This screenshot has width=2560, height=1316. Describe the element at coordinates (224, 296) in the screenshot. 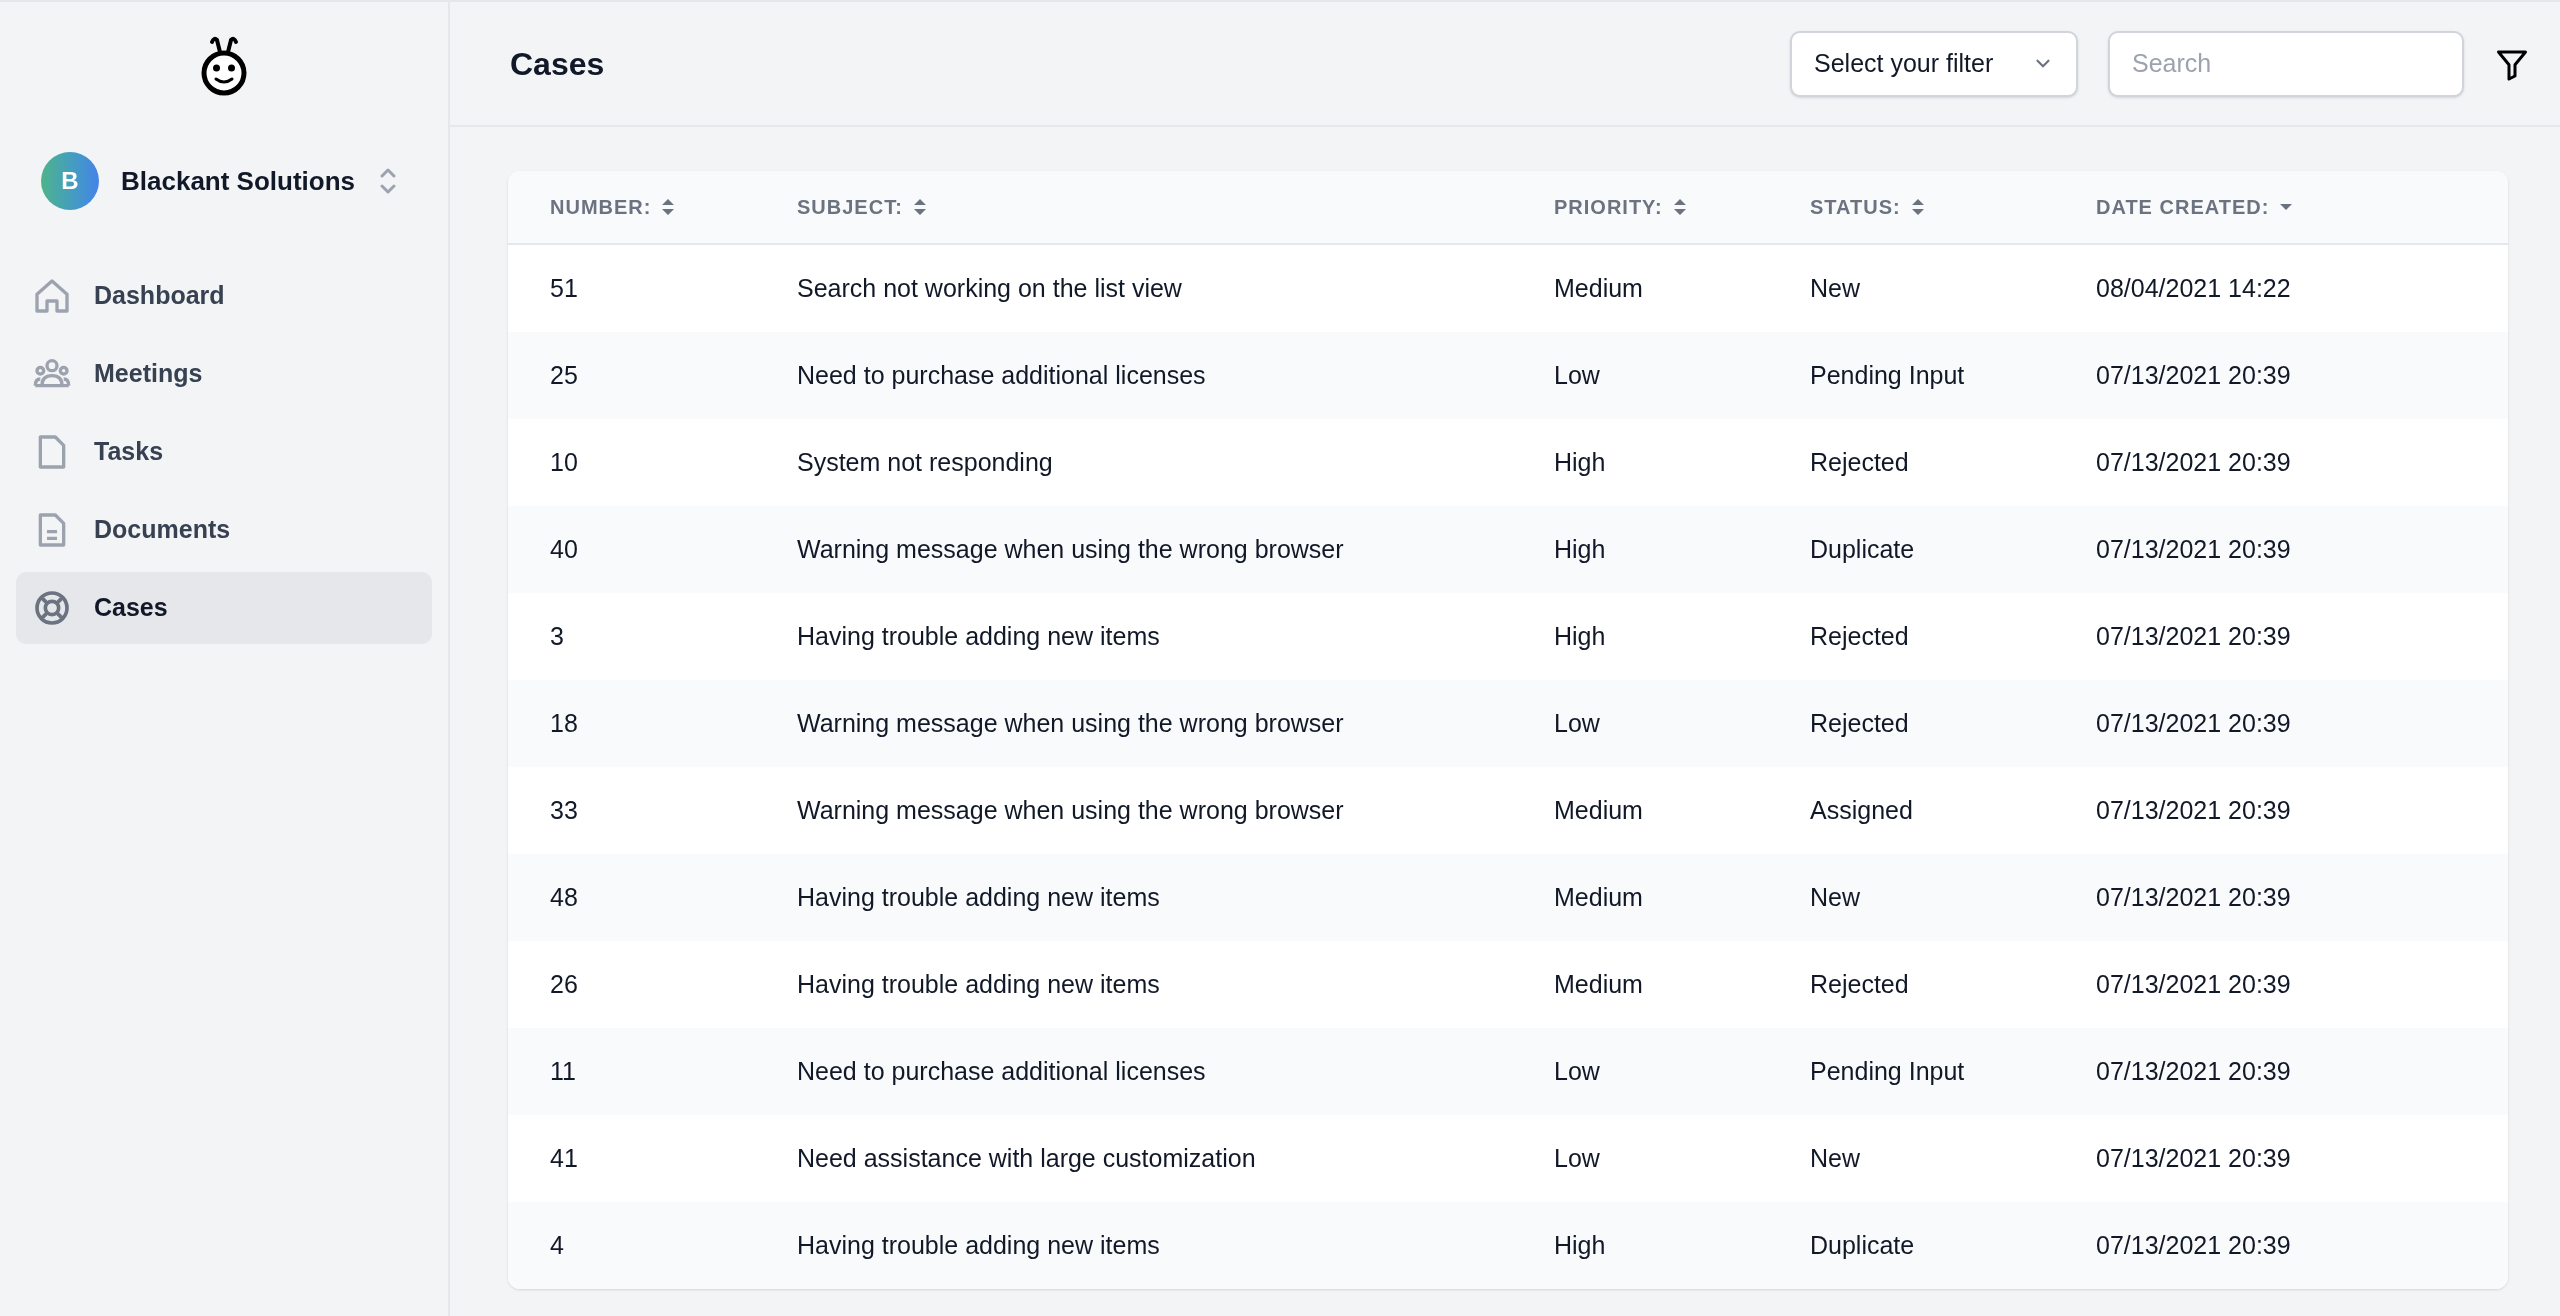

I see `nav-item: Dashboard` at that location.